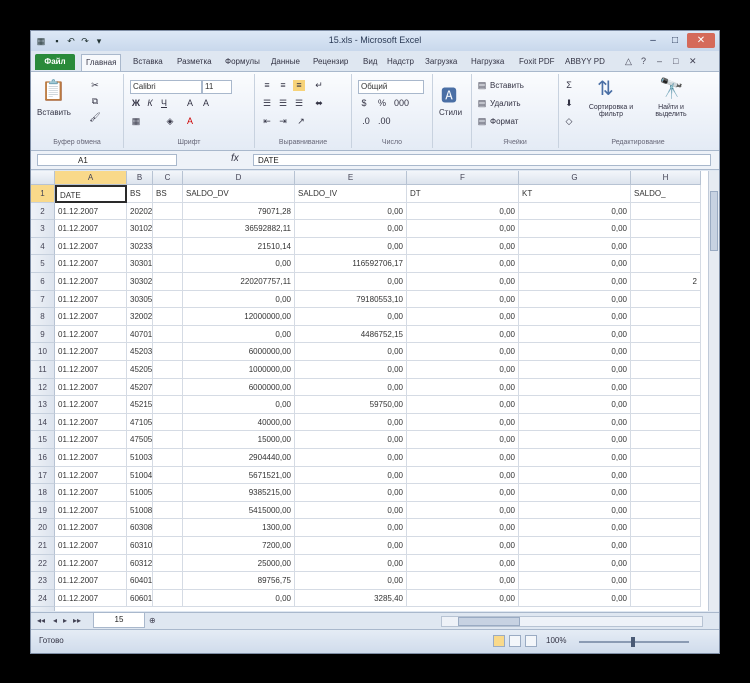 Image resolution: width=750 pixels, height=683 pixels. Describe the element at coordinates (351, 598) in the screenshot. I see `table-cell: 3285,40` at that location.